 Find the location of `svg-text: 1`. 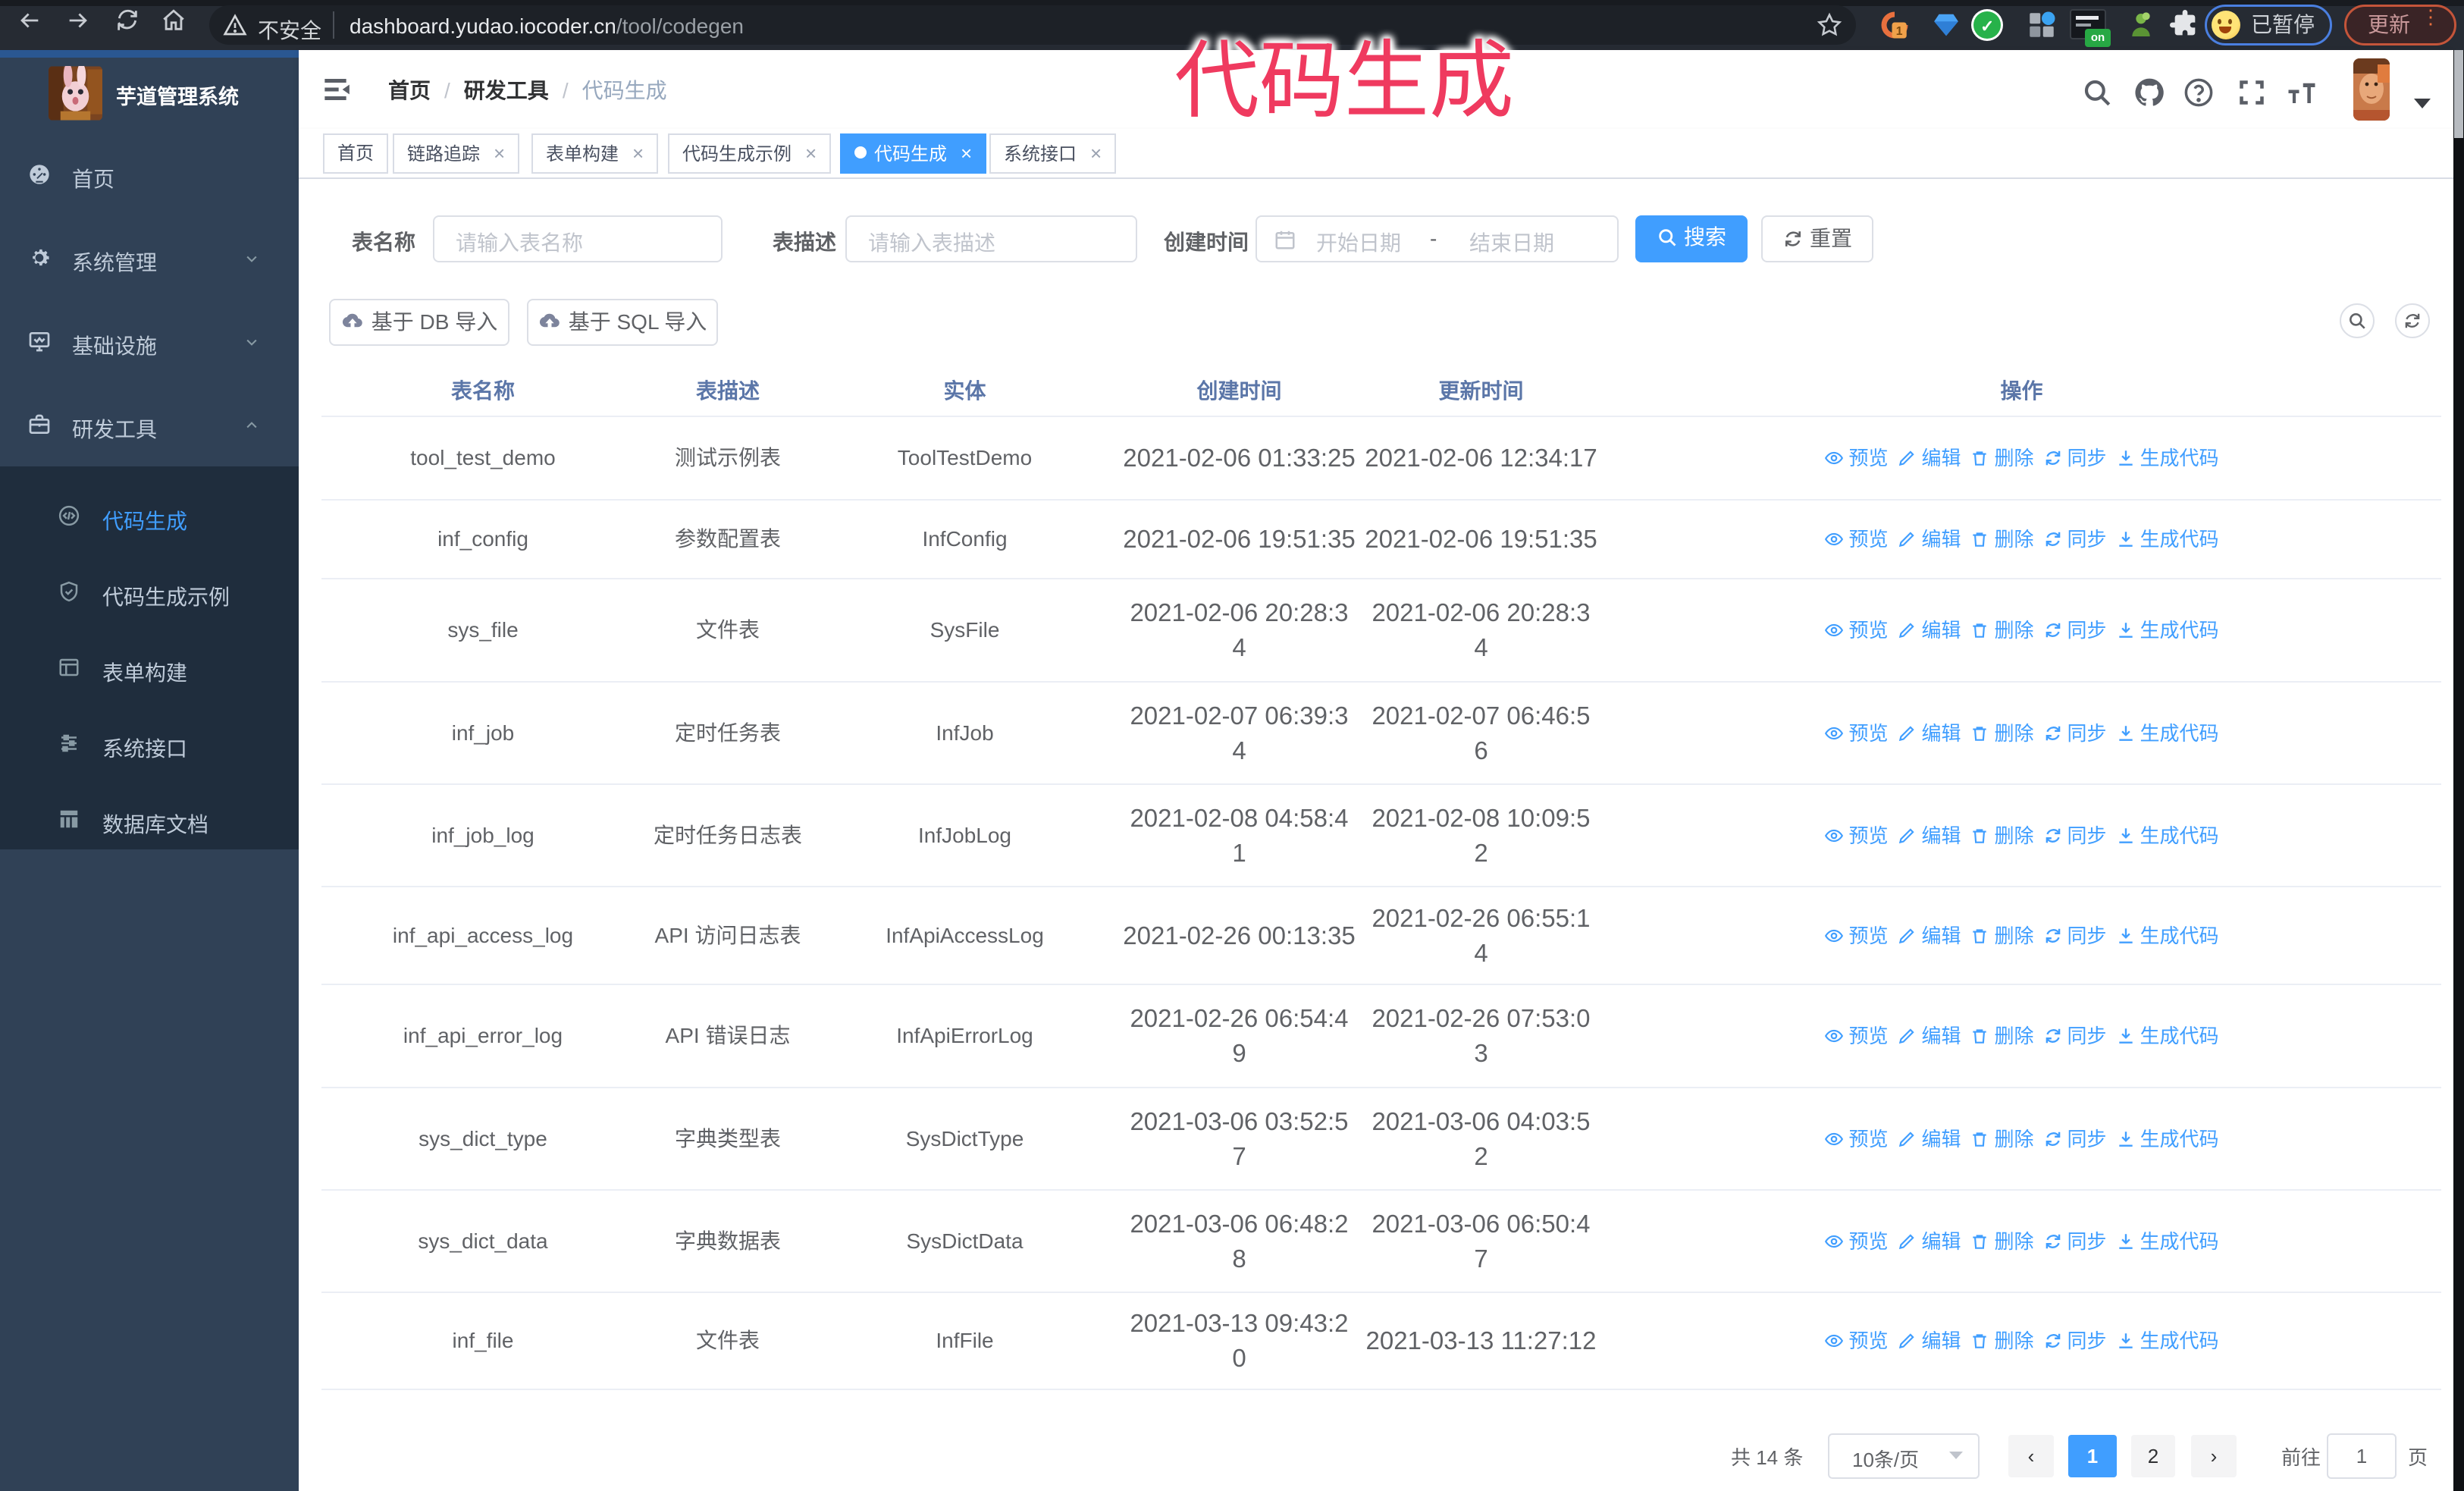

svg-text: 1 is located at coordinates (1899, 31).